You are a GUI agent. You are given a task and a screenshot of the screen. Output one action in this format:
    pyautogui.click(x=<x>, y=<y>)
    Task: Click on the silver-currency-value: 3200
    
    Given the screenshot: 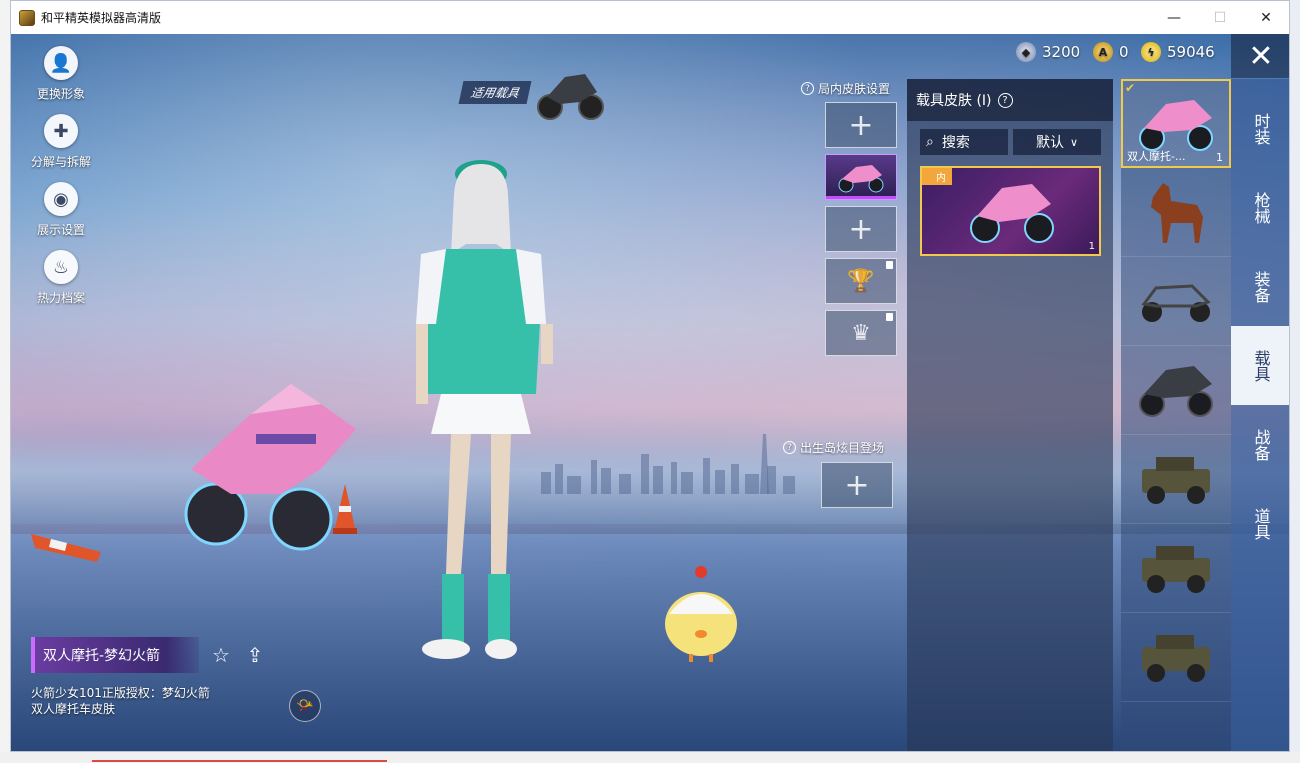 What is the action you would take?
    pyautogui.click(x=1061, y=52)
    